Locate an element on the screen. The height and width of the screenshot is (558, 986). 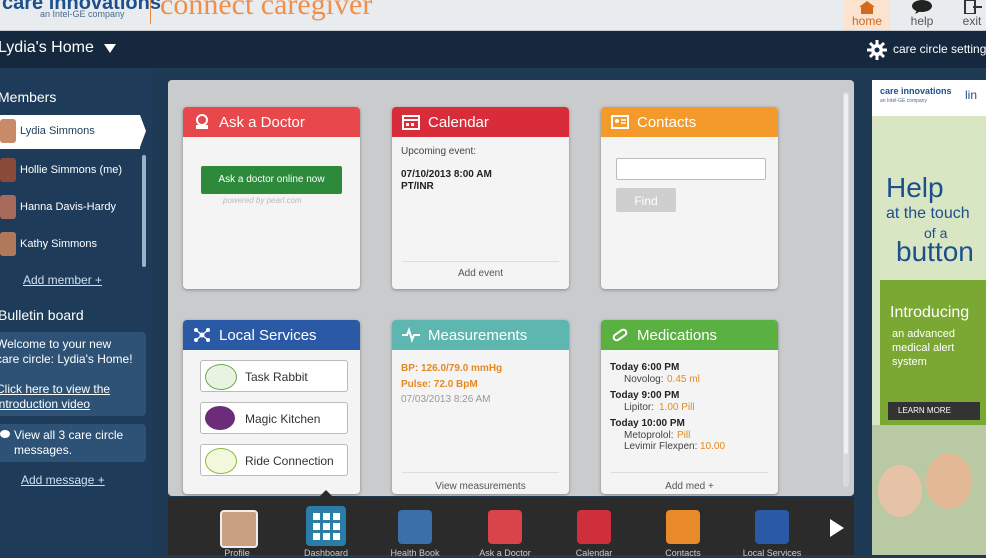
med-name: Metoprolol: is located at coordinates (649, 435).